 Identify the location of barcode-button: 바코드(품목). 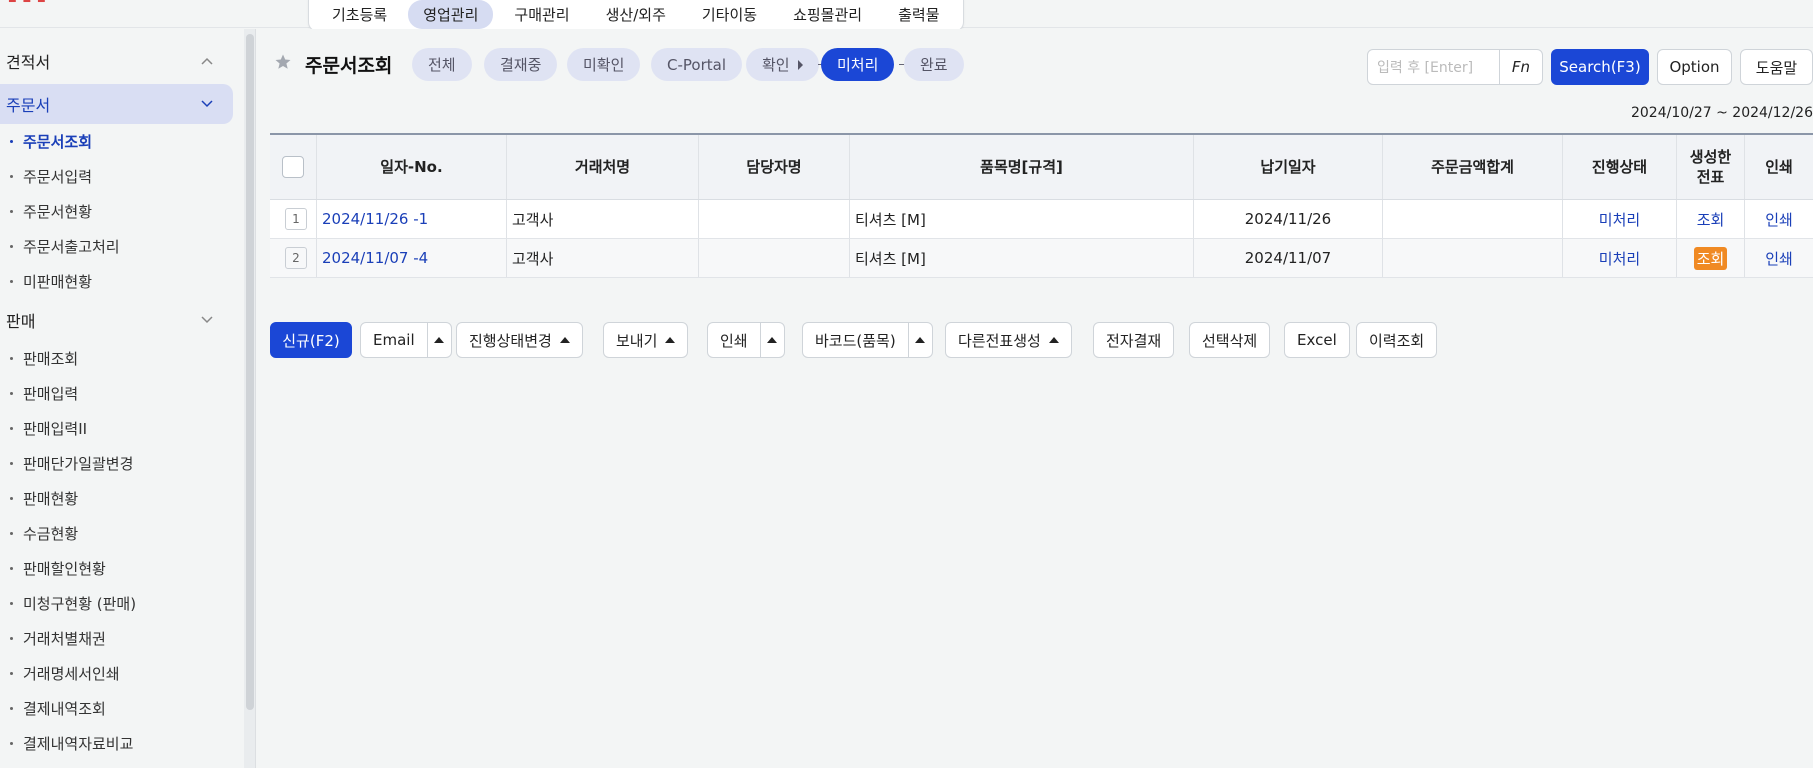
(867, 340).